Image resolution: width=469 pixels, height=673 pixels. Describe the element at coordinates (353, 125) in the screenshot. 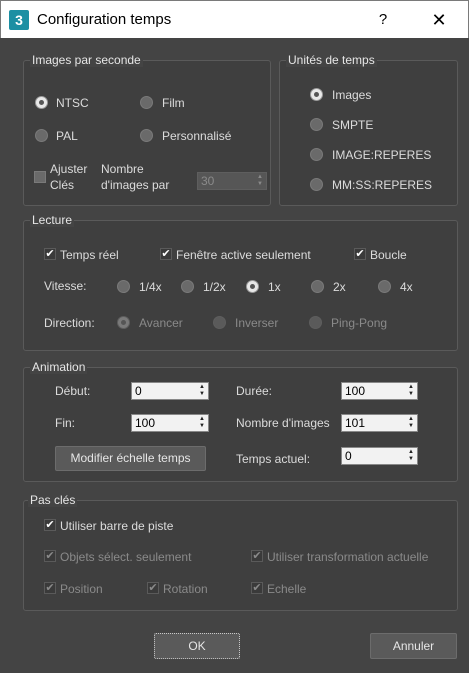

I see `time-units-smpte-label: SMPTE` at that location.